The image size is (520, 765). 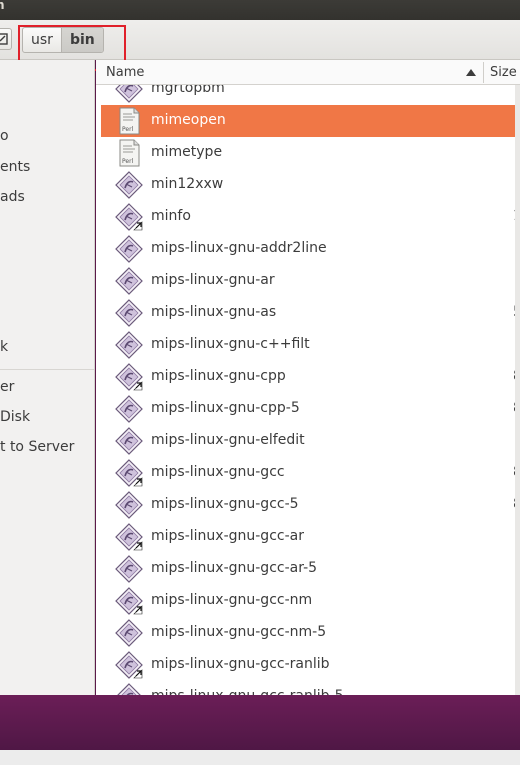 I want to click on edit-location-icon, so click(x=4, y=39).